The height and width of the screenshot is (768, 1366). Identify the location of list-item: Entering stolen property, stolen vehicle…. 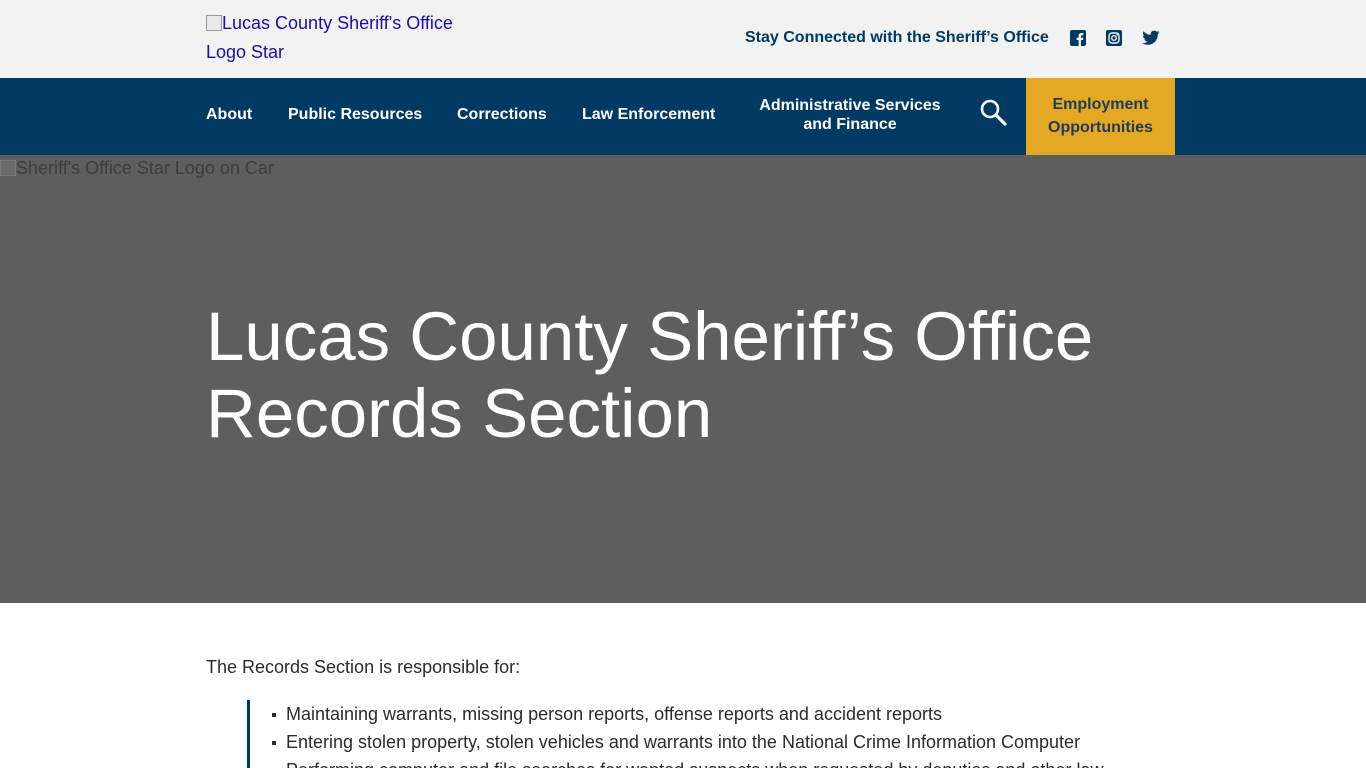
(709, 742).